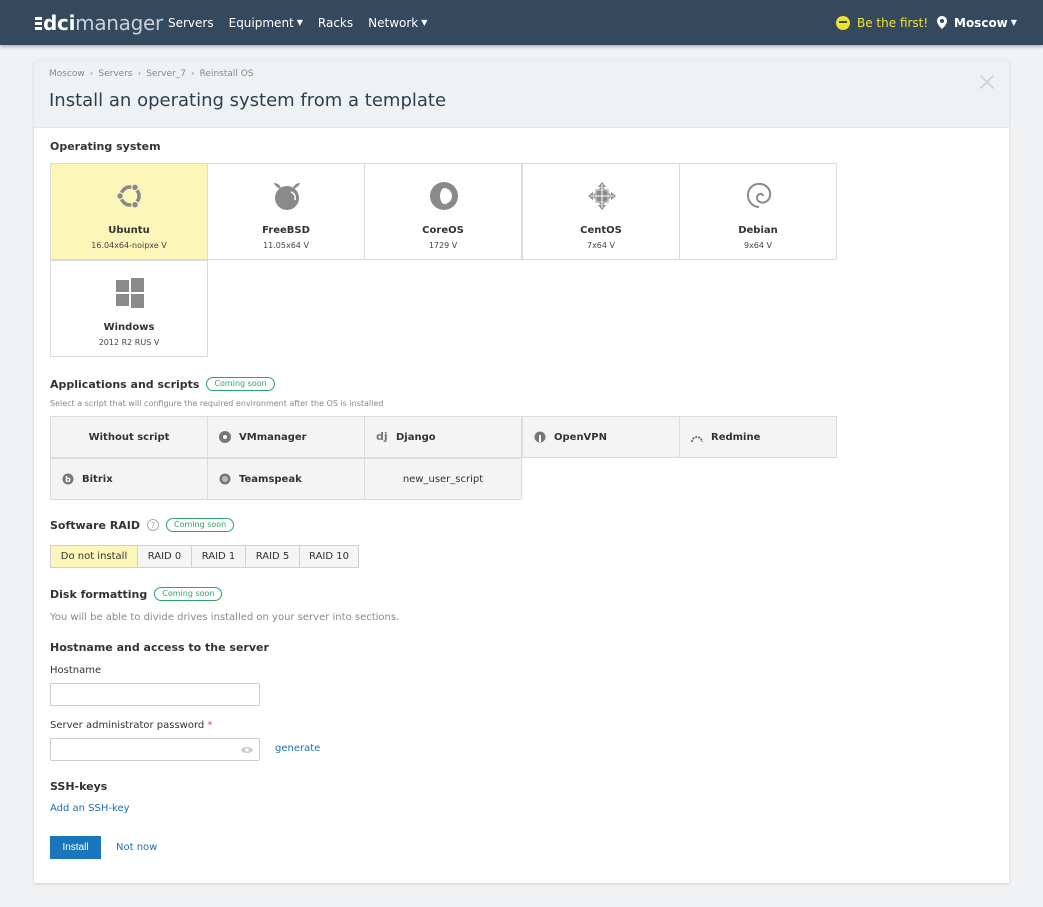 This screenshot has height=907, width=1043. Describe the element at coordinates (286, 230) in the screenshot. I see `os-name: FreeBSD` at that location.